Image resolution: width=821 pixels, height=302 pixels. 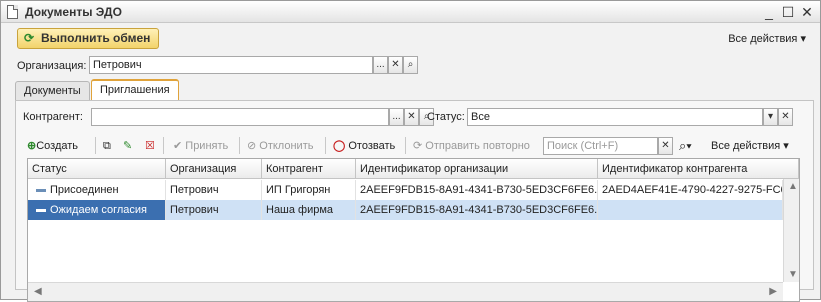 What do you see at coordinates (685, 146) in the screenshot?
I see `search-icon: ⌕▾` at bounding box center [685, 146].